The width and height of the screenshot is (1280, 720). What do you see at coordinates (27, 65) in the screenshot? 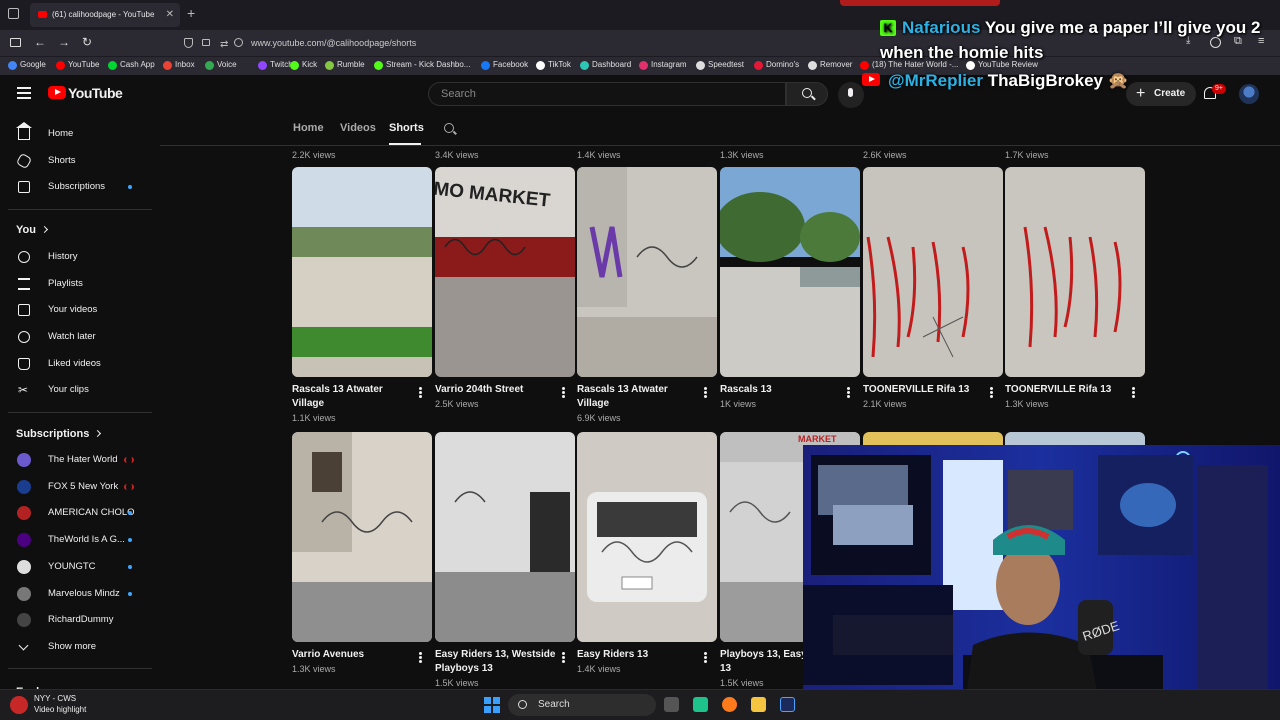
I see `bookmark-item: Google` at bounding box center [27, 65].